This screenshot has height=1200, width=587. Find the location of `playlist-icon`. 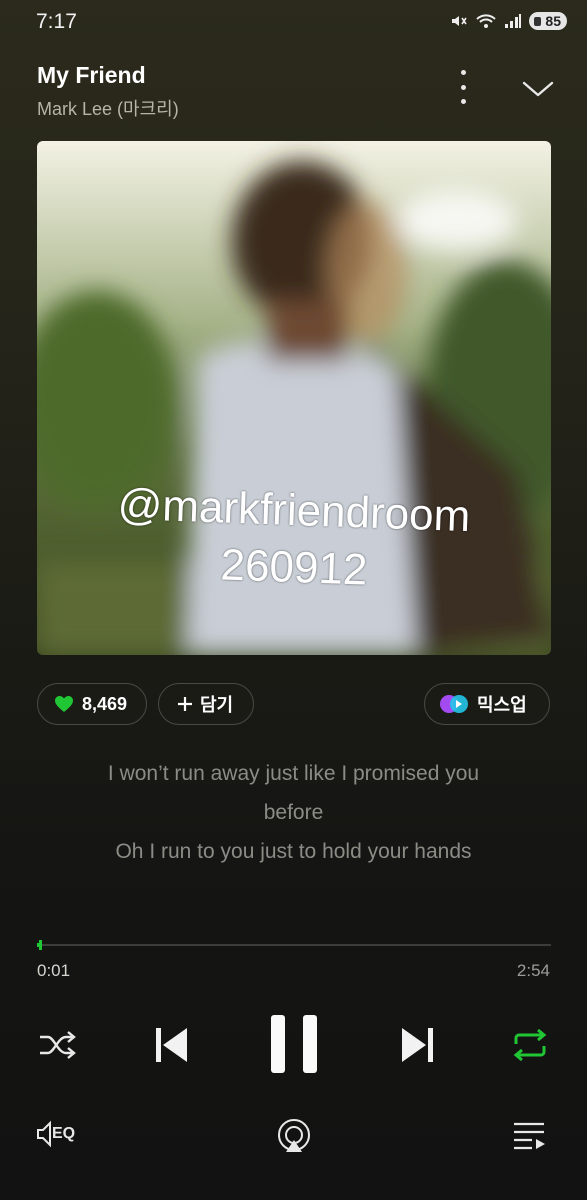

playlist-icon is located at coordinates (530, 1136).